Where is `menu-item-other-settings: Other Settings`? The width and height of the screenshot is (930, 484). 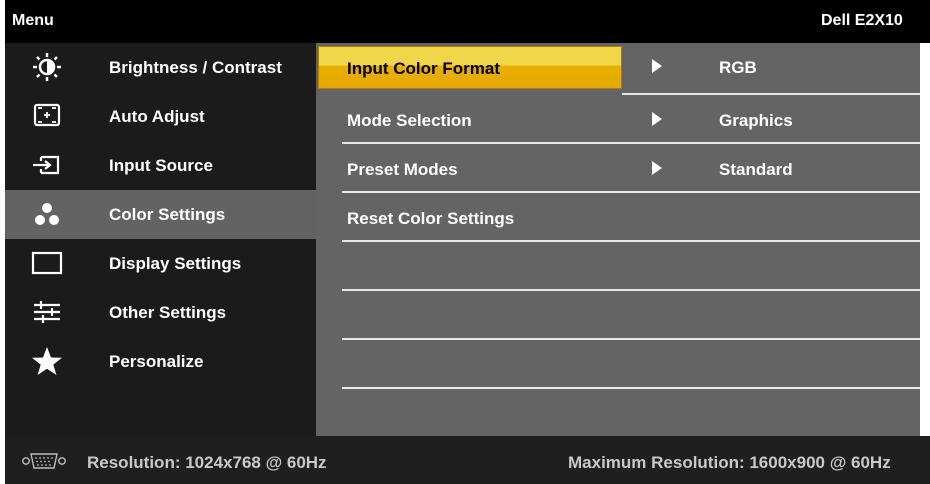
menu-item-other-settings: Other Settings is located at coordinates (160, 312).